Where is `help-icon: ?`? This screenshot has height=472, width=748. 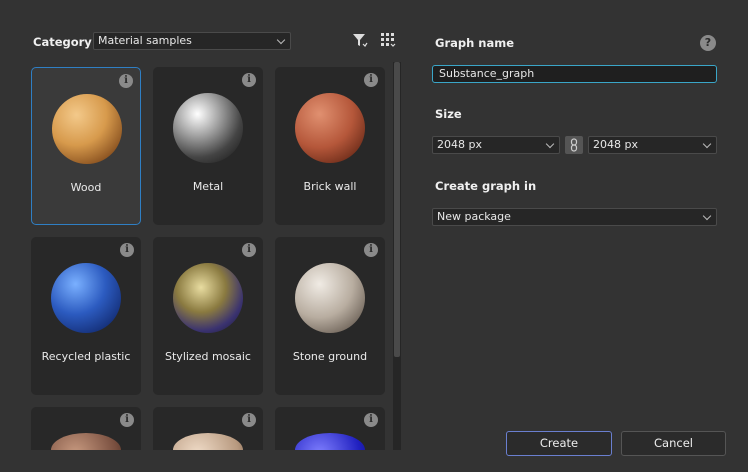 help-icon: ? is located at coordinates (708, 43).